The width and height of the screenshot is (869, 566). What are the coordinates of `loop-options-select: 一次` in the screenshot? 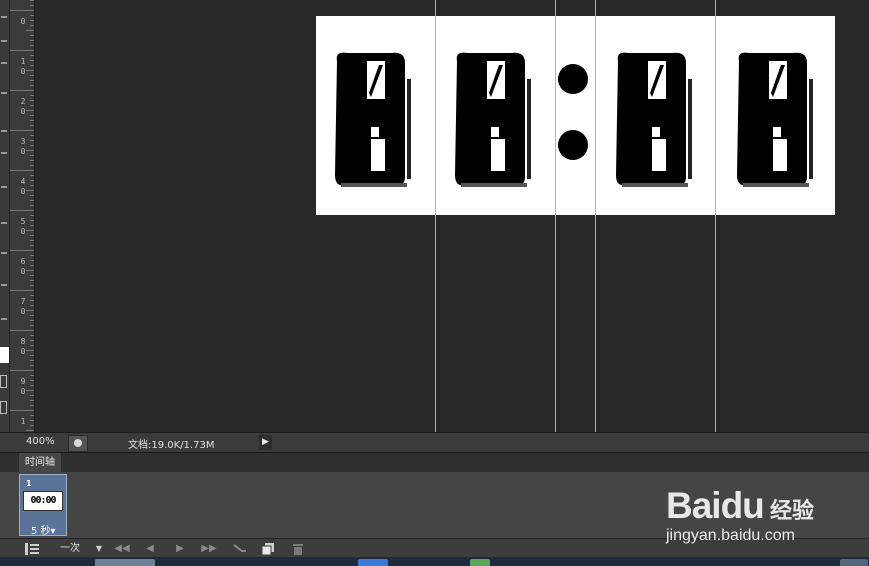 It's located at (70, 548).